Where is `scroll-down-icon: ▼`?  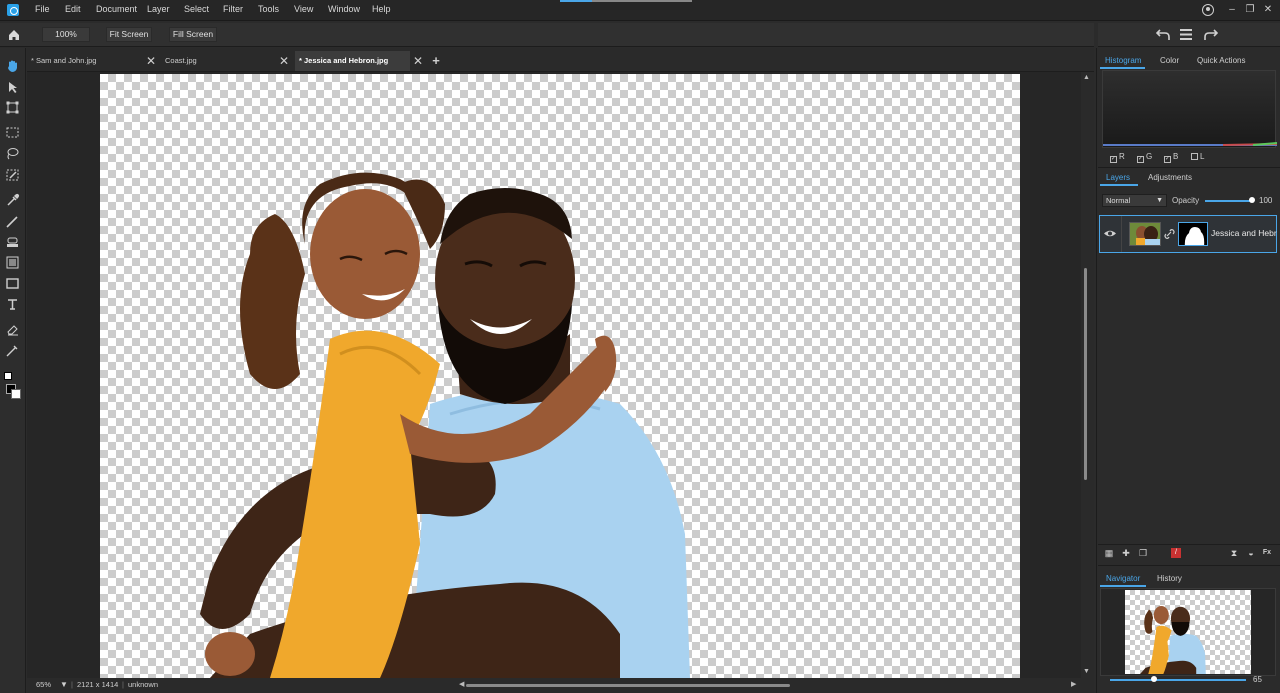 scroll-down-icon: ▼ is located at coordinates (1087, 672).